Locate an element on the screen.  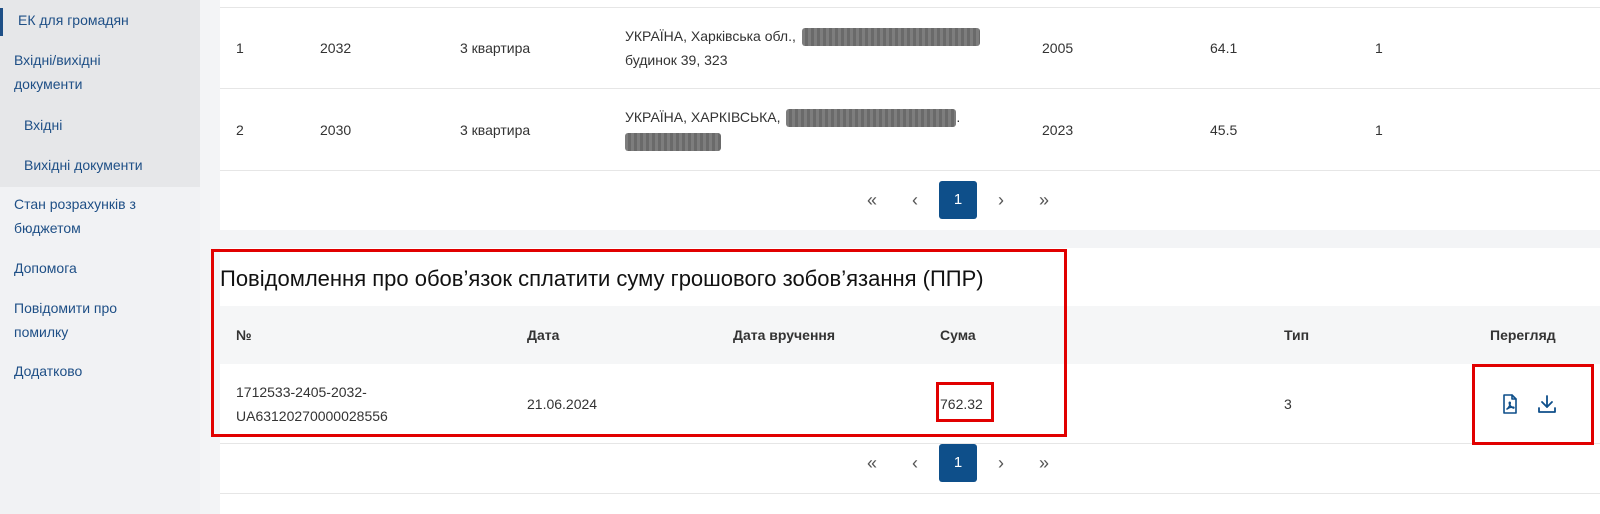
ppr-number-line-2: UA63120270000028556 is located at coordinates (312, 416).